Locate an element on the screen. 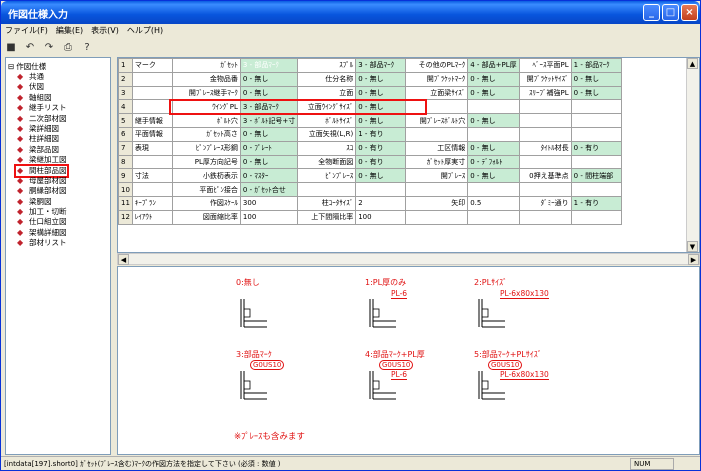 The width and height of the screenshot is (701, 471). field-value: 0 - ﾌﾟﾚｰﾄ is located at coordinates (269, 148).